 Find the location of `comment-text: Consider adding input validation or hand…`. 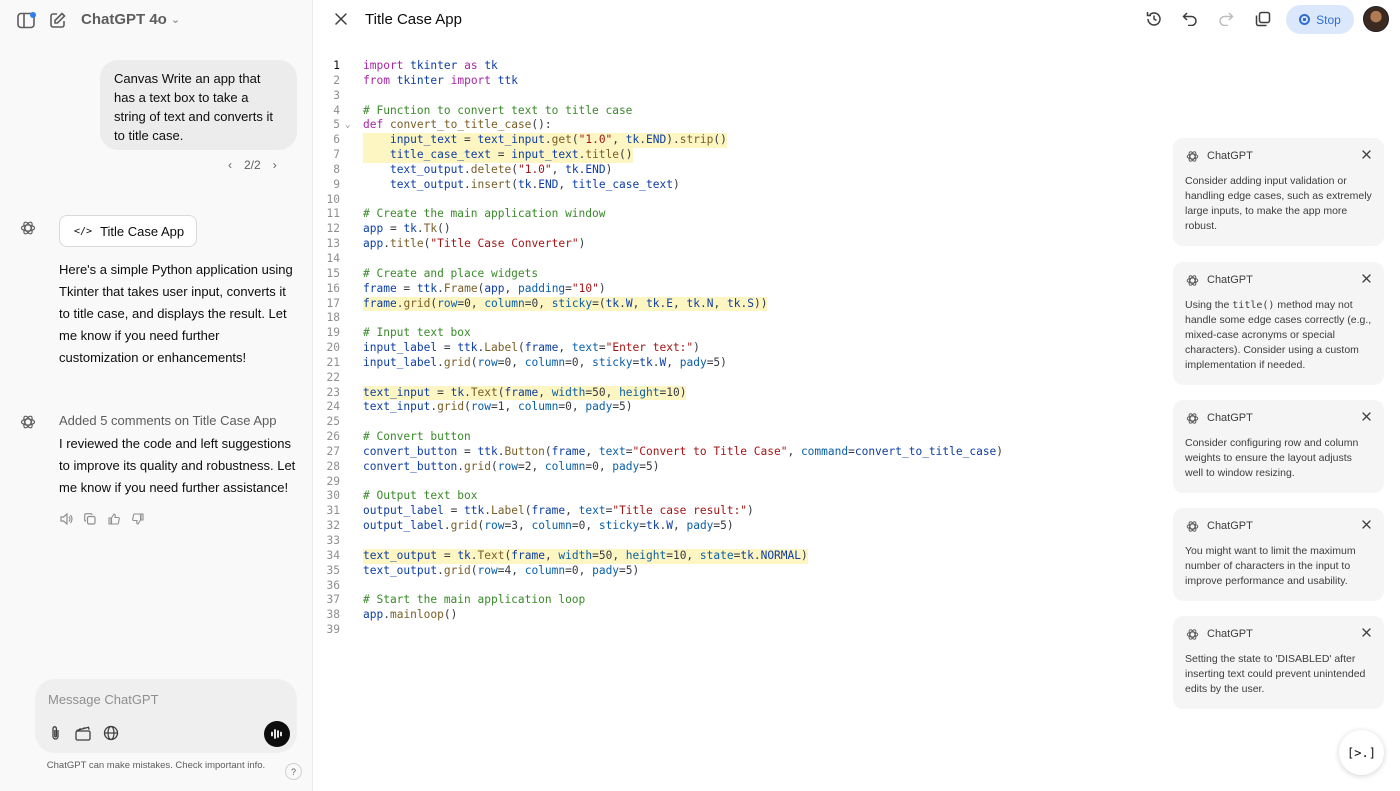

comment-text: Consider adding input validation or hand… is located at coordinates (1278, 203).